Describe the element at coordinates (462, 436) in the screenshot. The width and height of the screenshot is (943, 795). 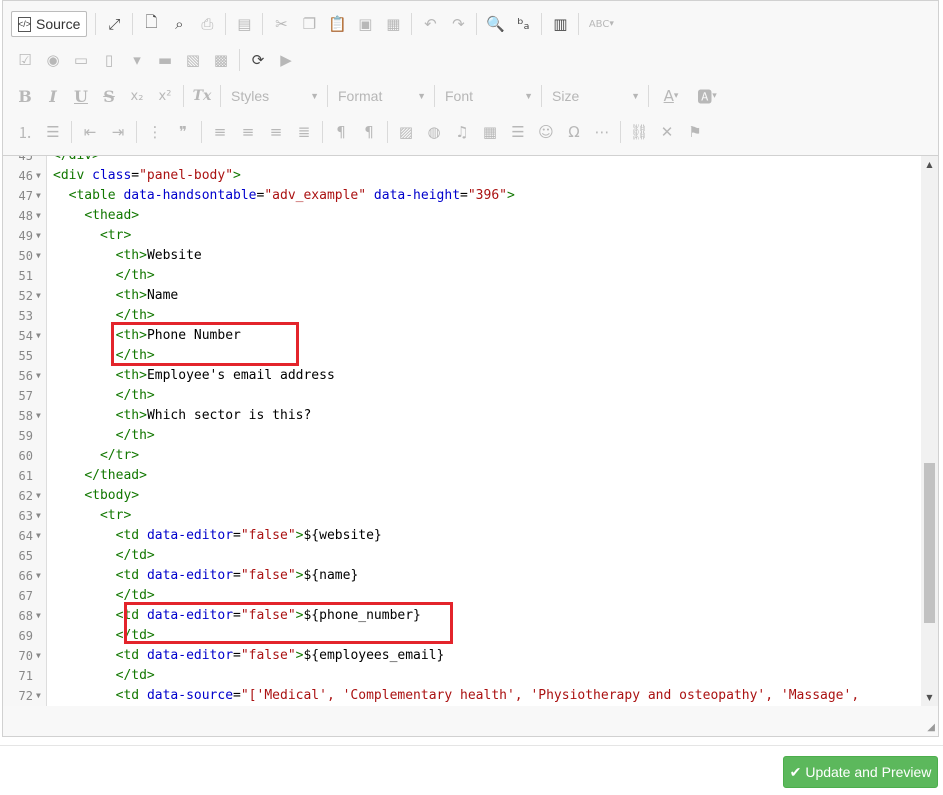
I see `code-line: 59 </th>` at that location.